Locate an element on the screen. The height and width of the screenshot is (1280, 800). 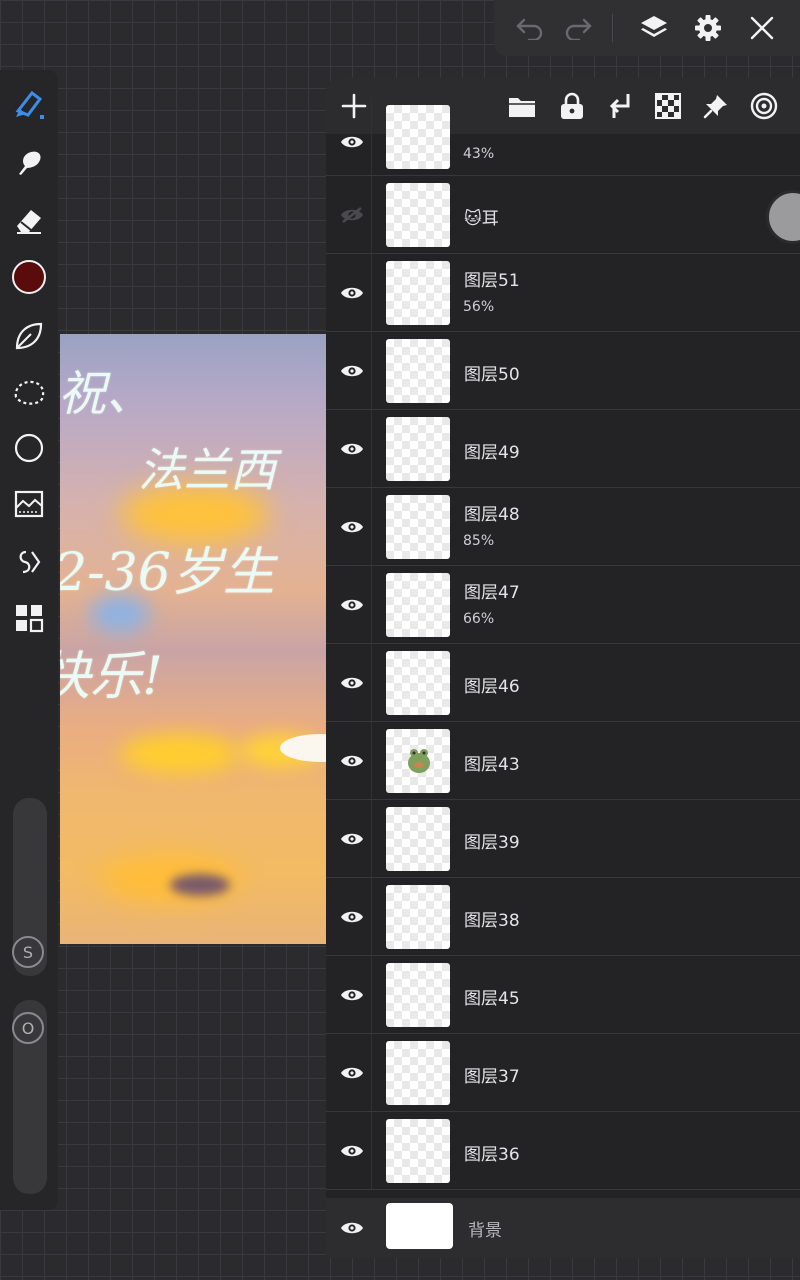
eraser-icon is located at coordinates (29, 220).